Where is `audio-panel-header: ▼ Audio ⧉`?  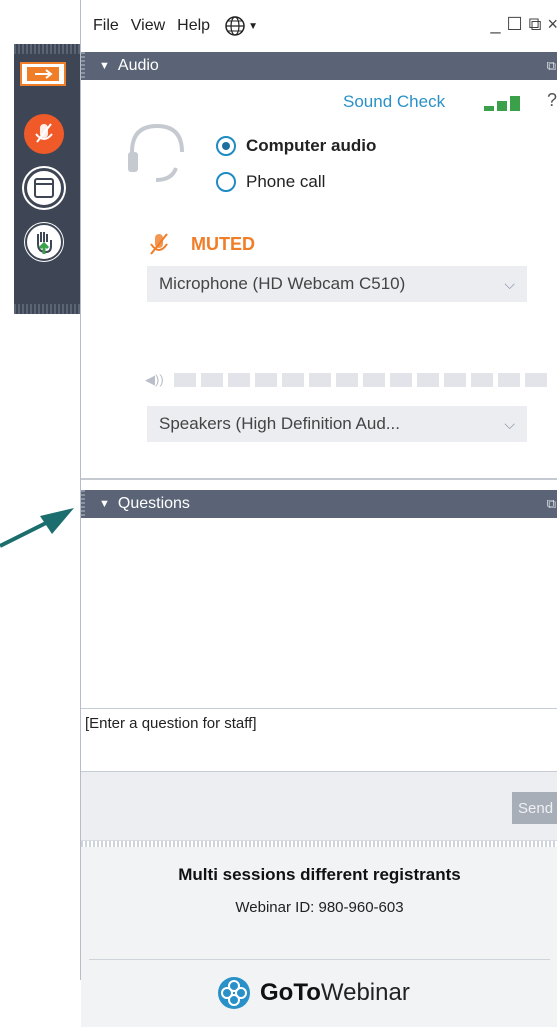 audio-panel-header: ▼ Audio ⧉ is located at coordinates (319, 66).